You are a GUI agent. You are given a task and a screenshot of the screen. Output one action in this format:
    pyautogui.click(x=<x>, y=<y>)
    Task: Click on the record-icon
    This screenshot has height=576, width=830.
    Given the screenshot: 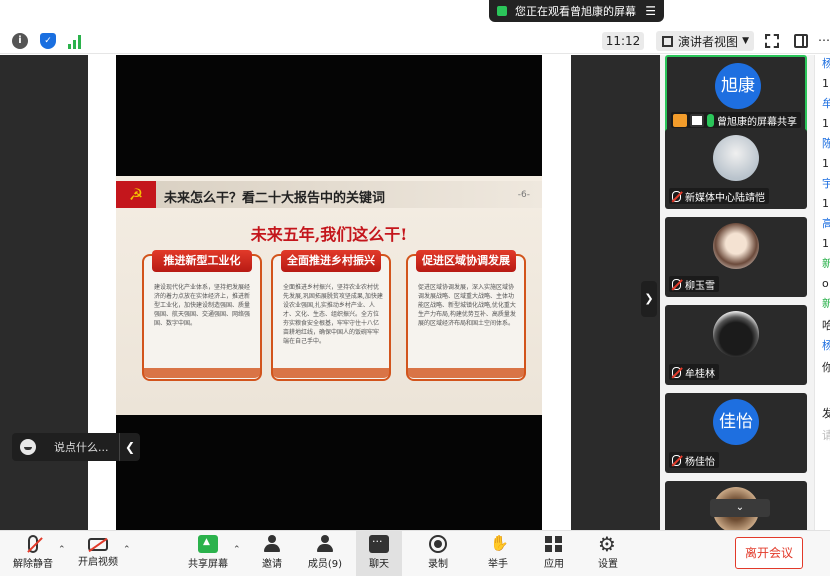 What is the action you would take?
    pyautogui.click(x=438, y=544)
    